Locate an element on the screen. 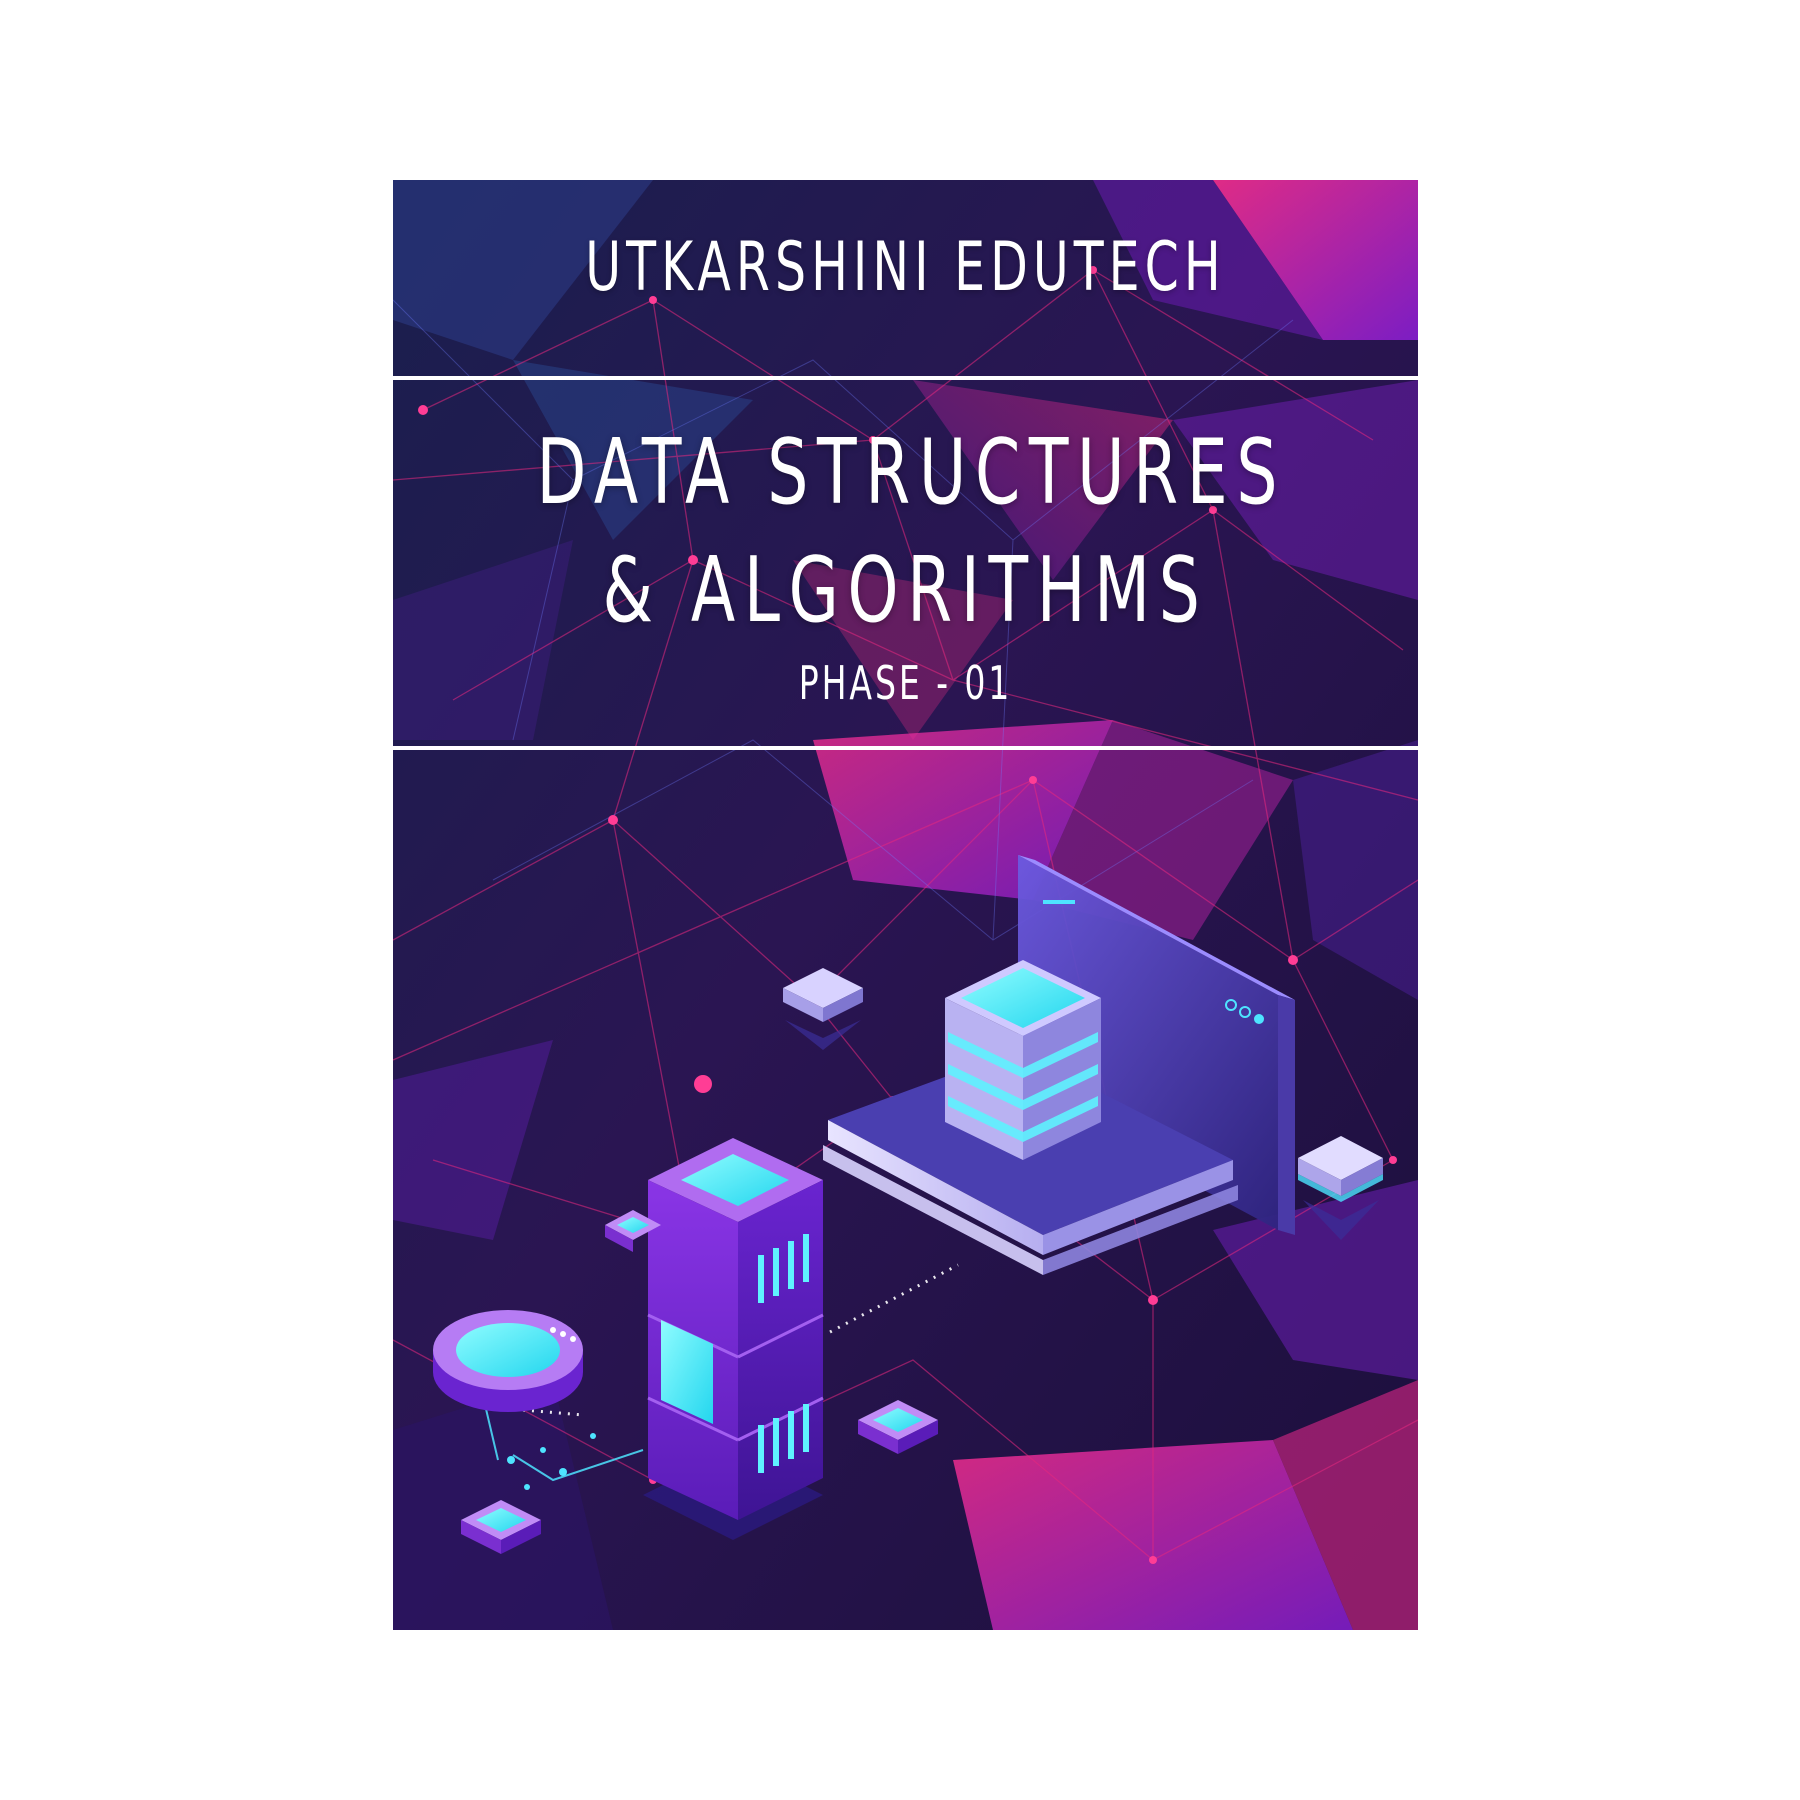 The height and width of the screenshot is (1800, 1800). book-title-line-2: & ALGORITHMS is located at coordinates (905, 590).